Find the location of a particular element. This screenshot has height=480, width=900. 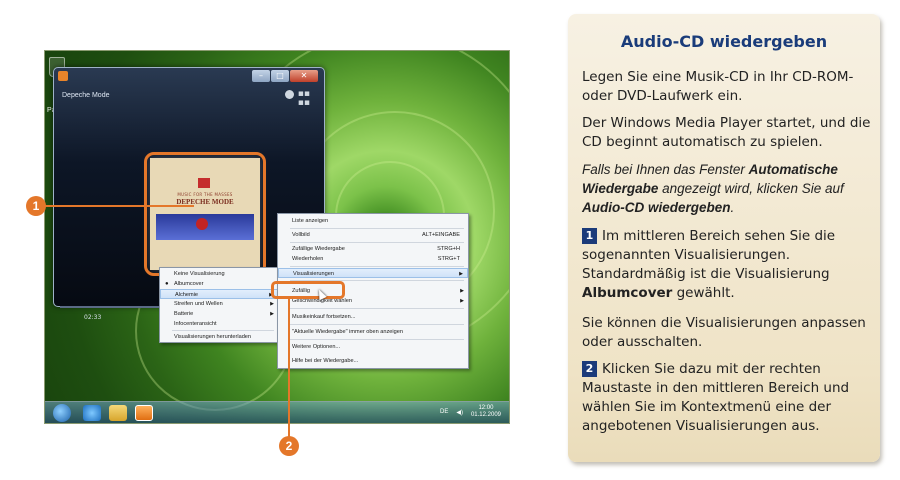

window-controls: – □ ✕ is located at coordinates (285, 76).